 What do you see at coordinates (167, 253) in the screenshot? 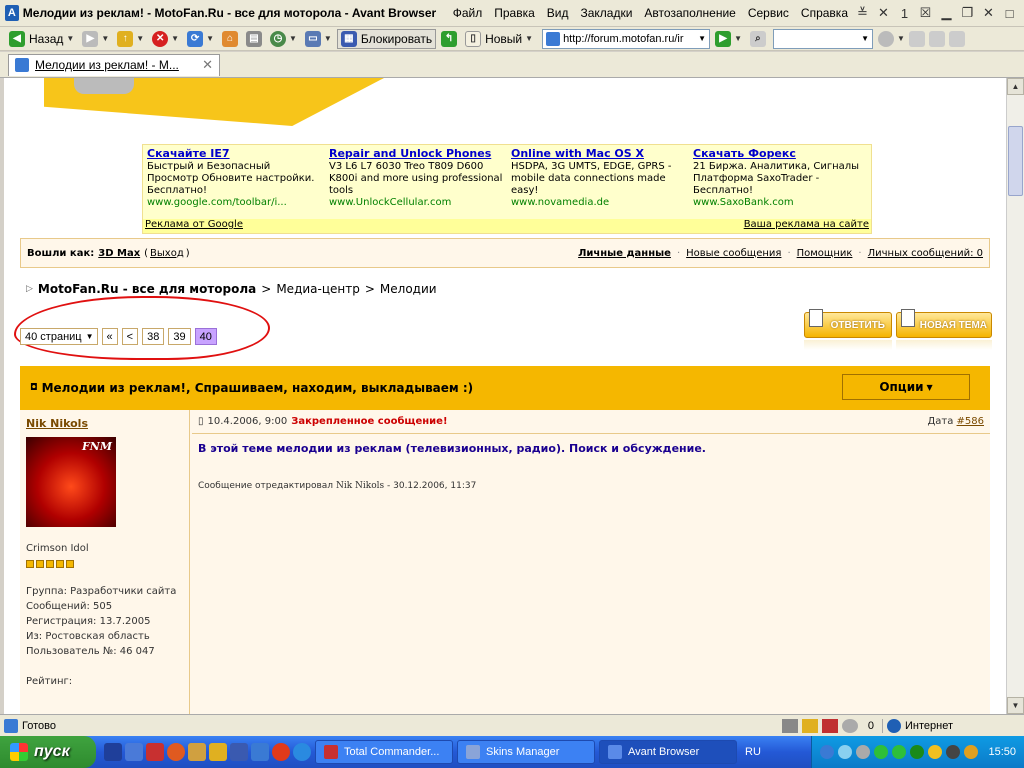
I see `logout-link: Выход` at bounding box center [167, 253].